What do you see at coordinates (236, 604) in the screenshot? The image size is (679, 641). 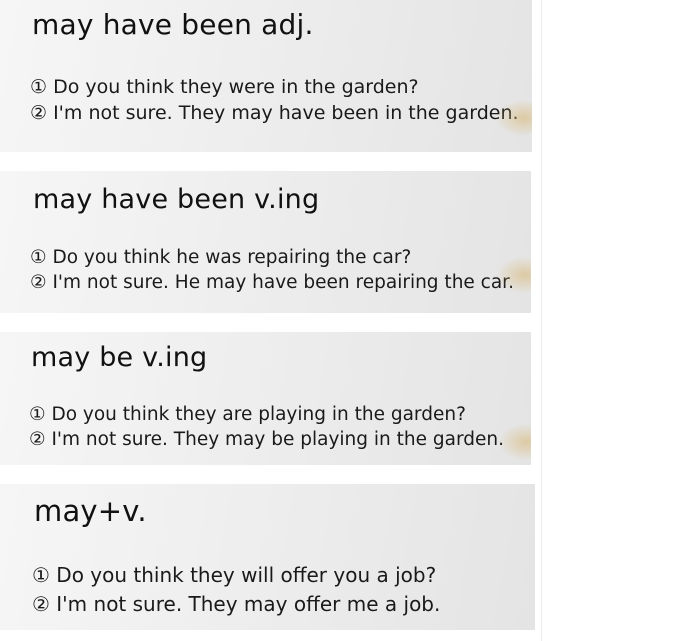 I see `card-answer: ② I'm not sure. They may offer me a job.` at bounding box center [236, 604].